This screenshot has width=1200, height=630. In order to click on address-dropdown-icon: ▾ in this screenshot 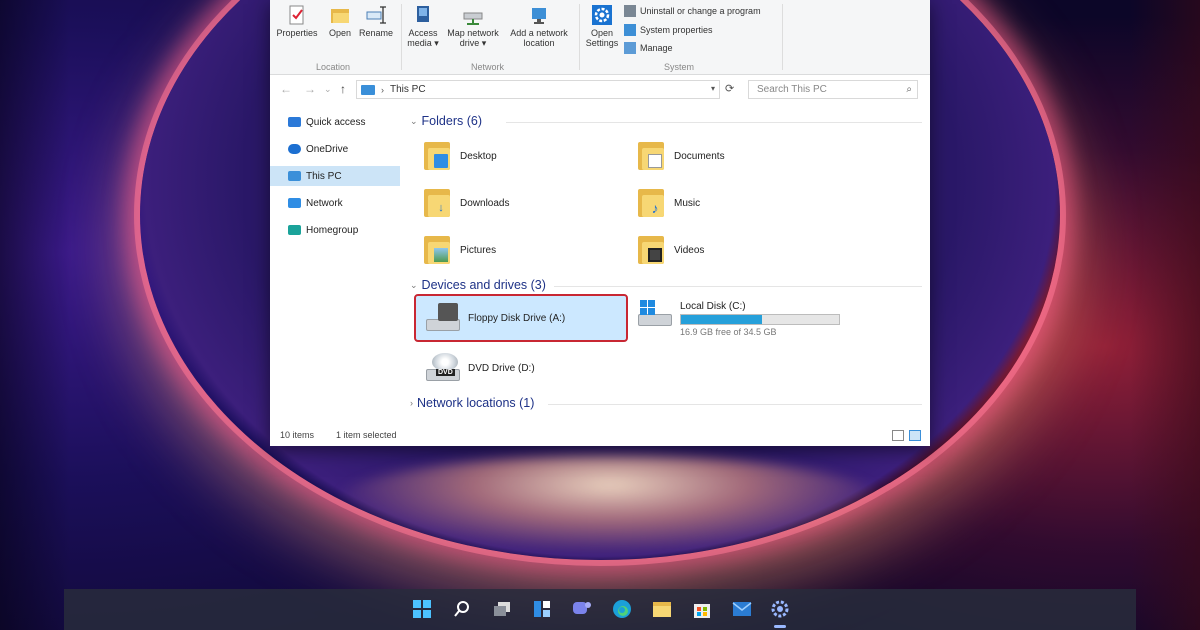, I will do `click(713, 88)`.